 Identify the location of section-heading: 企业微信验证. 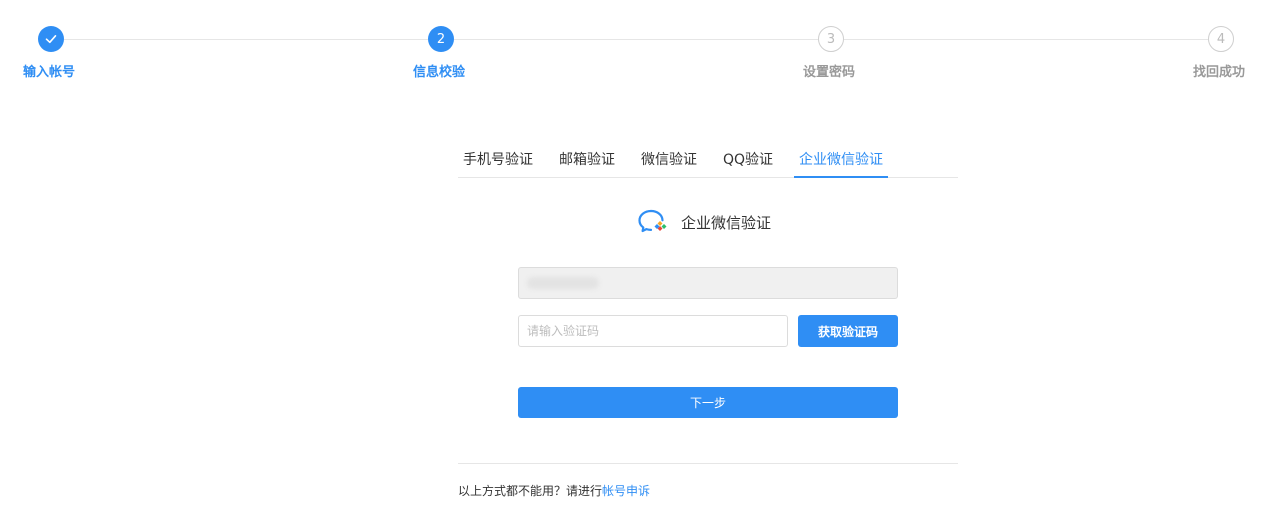
(704, 222).